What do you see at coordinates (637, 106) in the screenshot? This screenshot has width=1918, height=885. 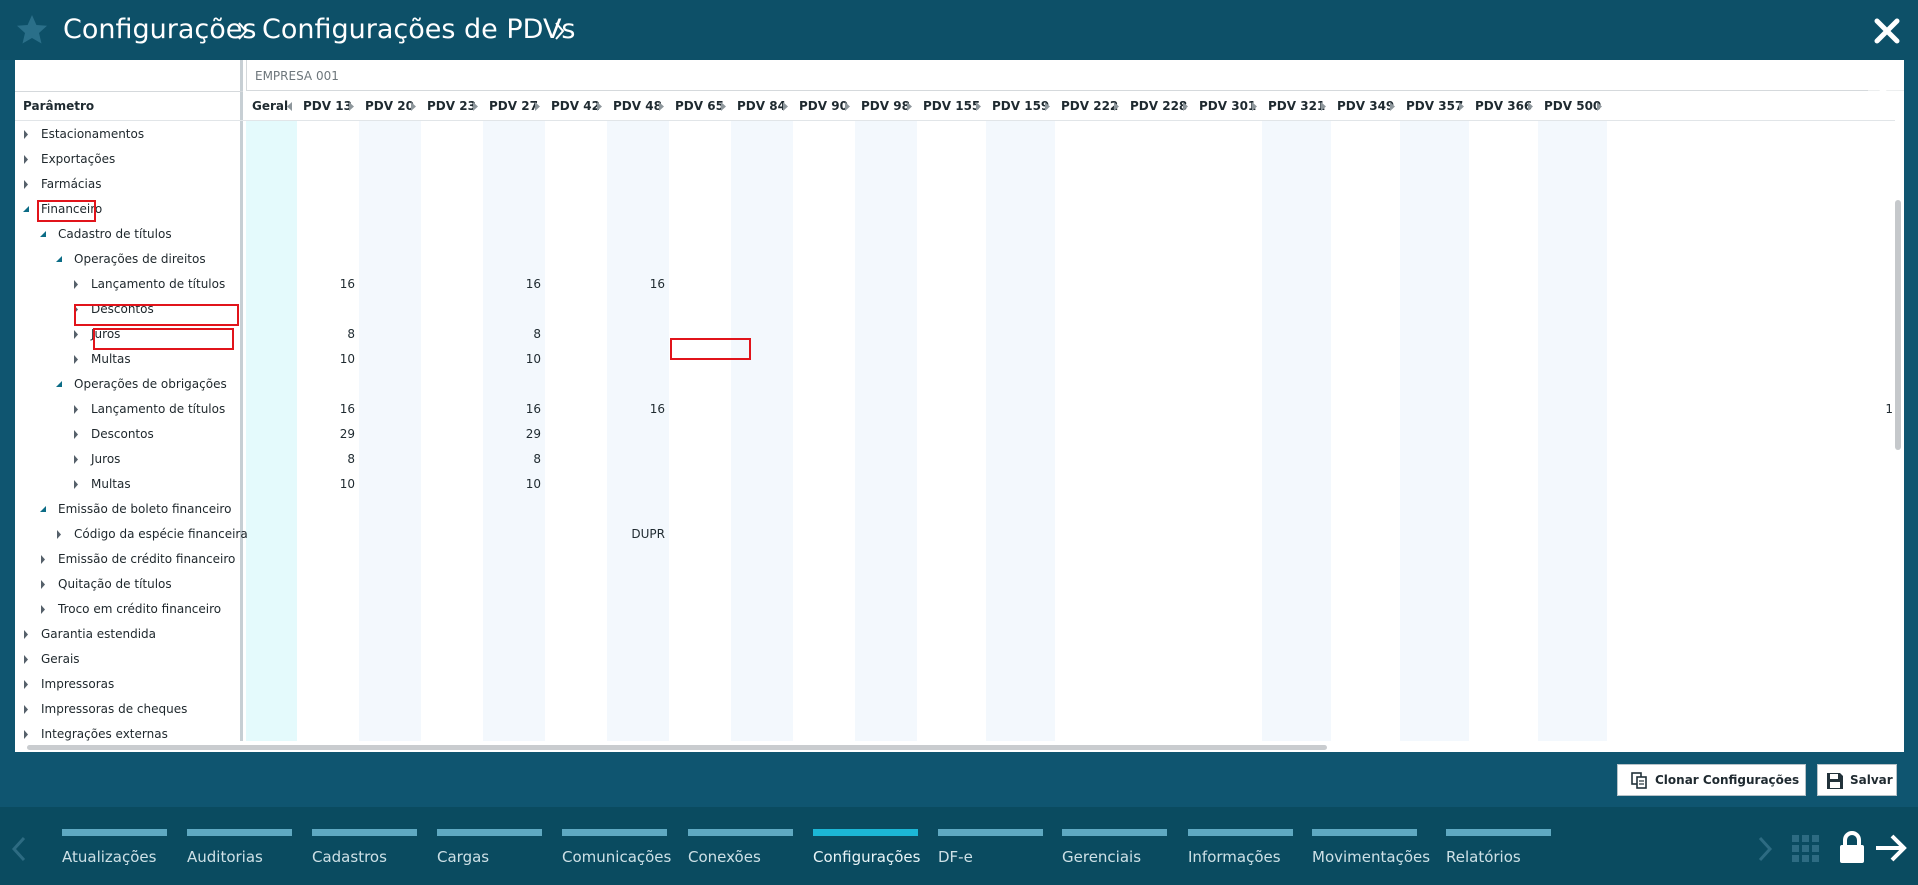 I see `column-header-pdv-48: PDV 48` at bounding box center [637, 106].